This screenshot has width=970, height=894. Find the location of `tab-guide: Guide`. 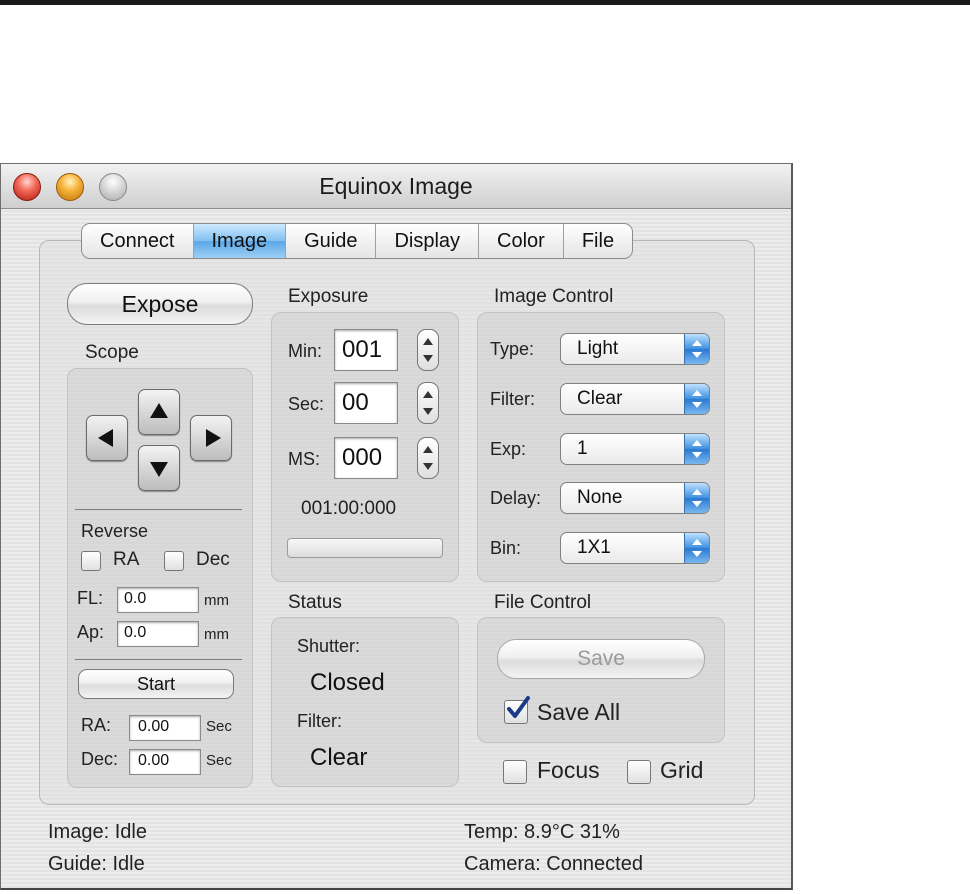

tab-guide: Guide is located at coordinates (331, 241).